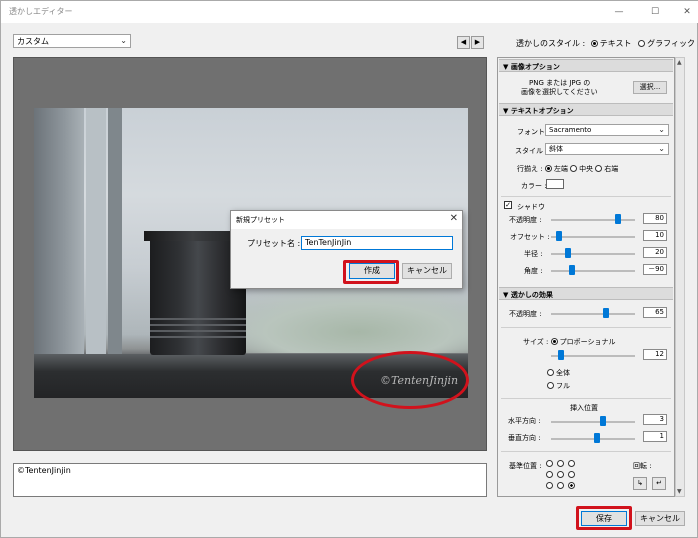 The width and height of the screenshot is (698, 538). Describe the element at coordinates (567, 169) in the screenshot. I see `alignment-group: 行揃え : 左端 中央 右端` at that location.